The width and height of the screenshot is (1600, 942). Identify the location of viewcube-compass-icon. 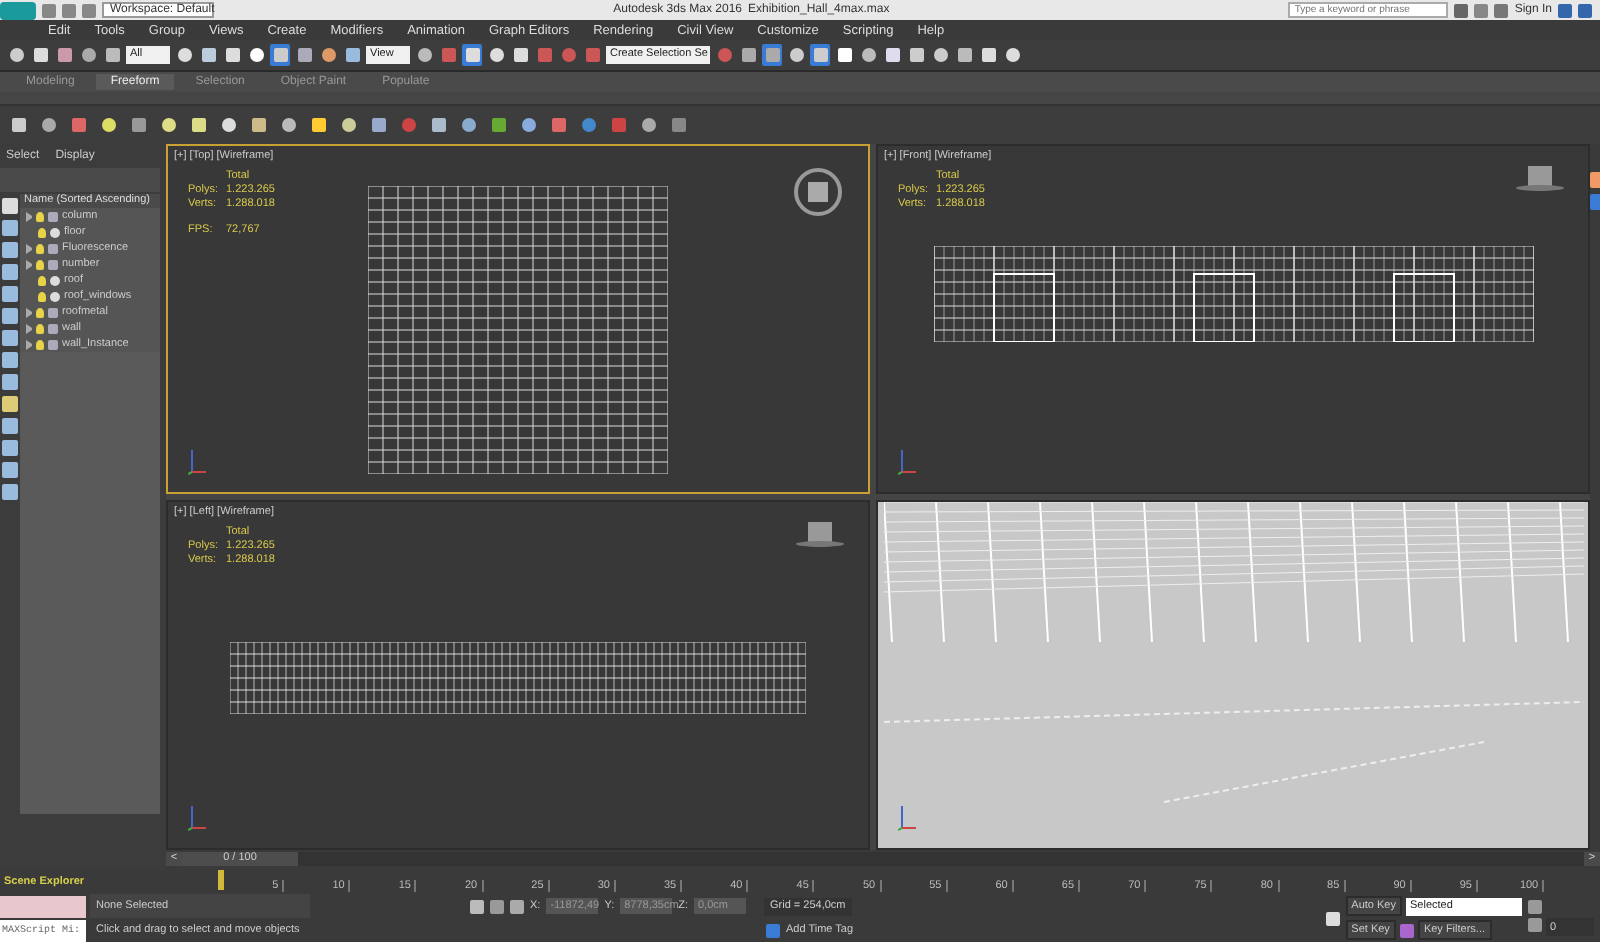
(818, 192).